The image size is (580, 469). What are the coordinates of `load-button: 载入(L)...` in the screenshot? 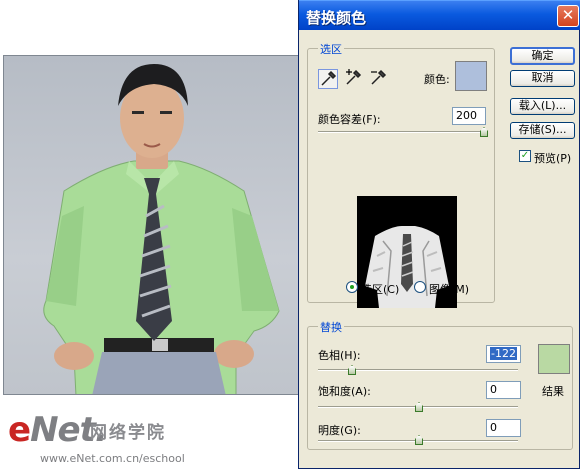 It's located at (542, 106).